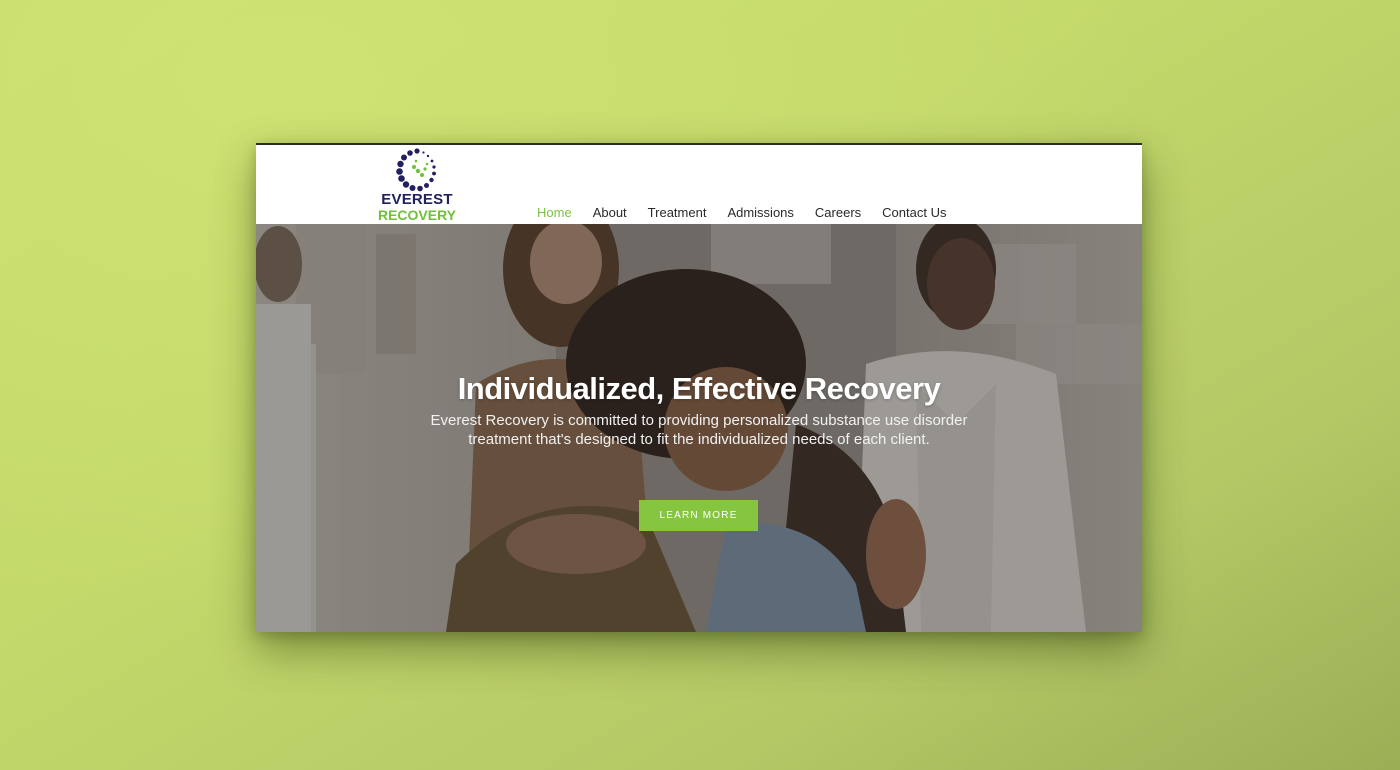 The height and width of the screenshot is (770, 1400). Describe the element at coordinates (554, 212) in the screenshot. I see `nav-item-home: Home` at that location.